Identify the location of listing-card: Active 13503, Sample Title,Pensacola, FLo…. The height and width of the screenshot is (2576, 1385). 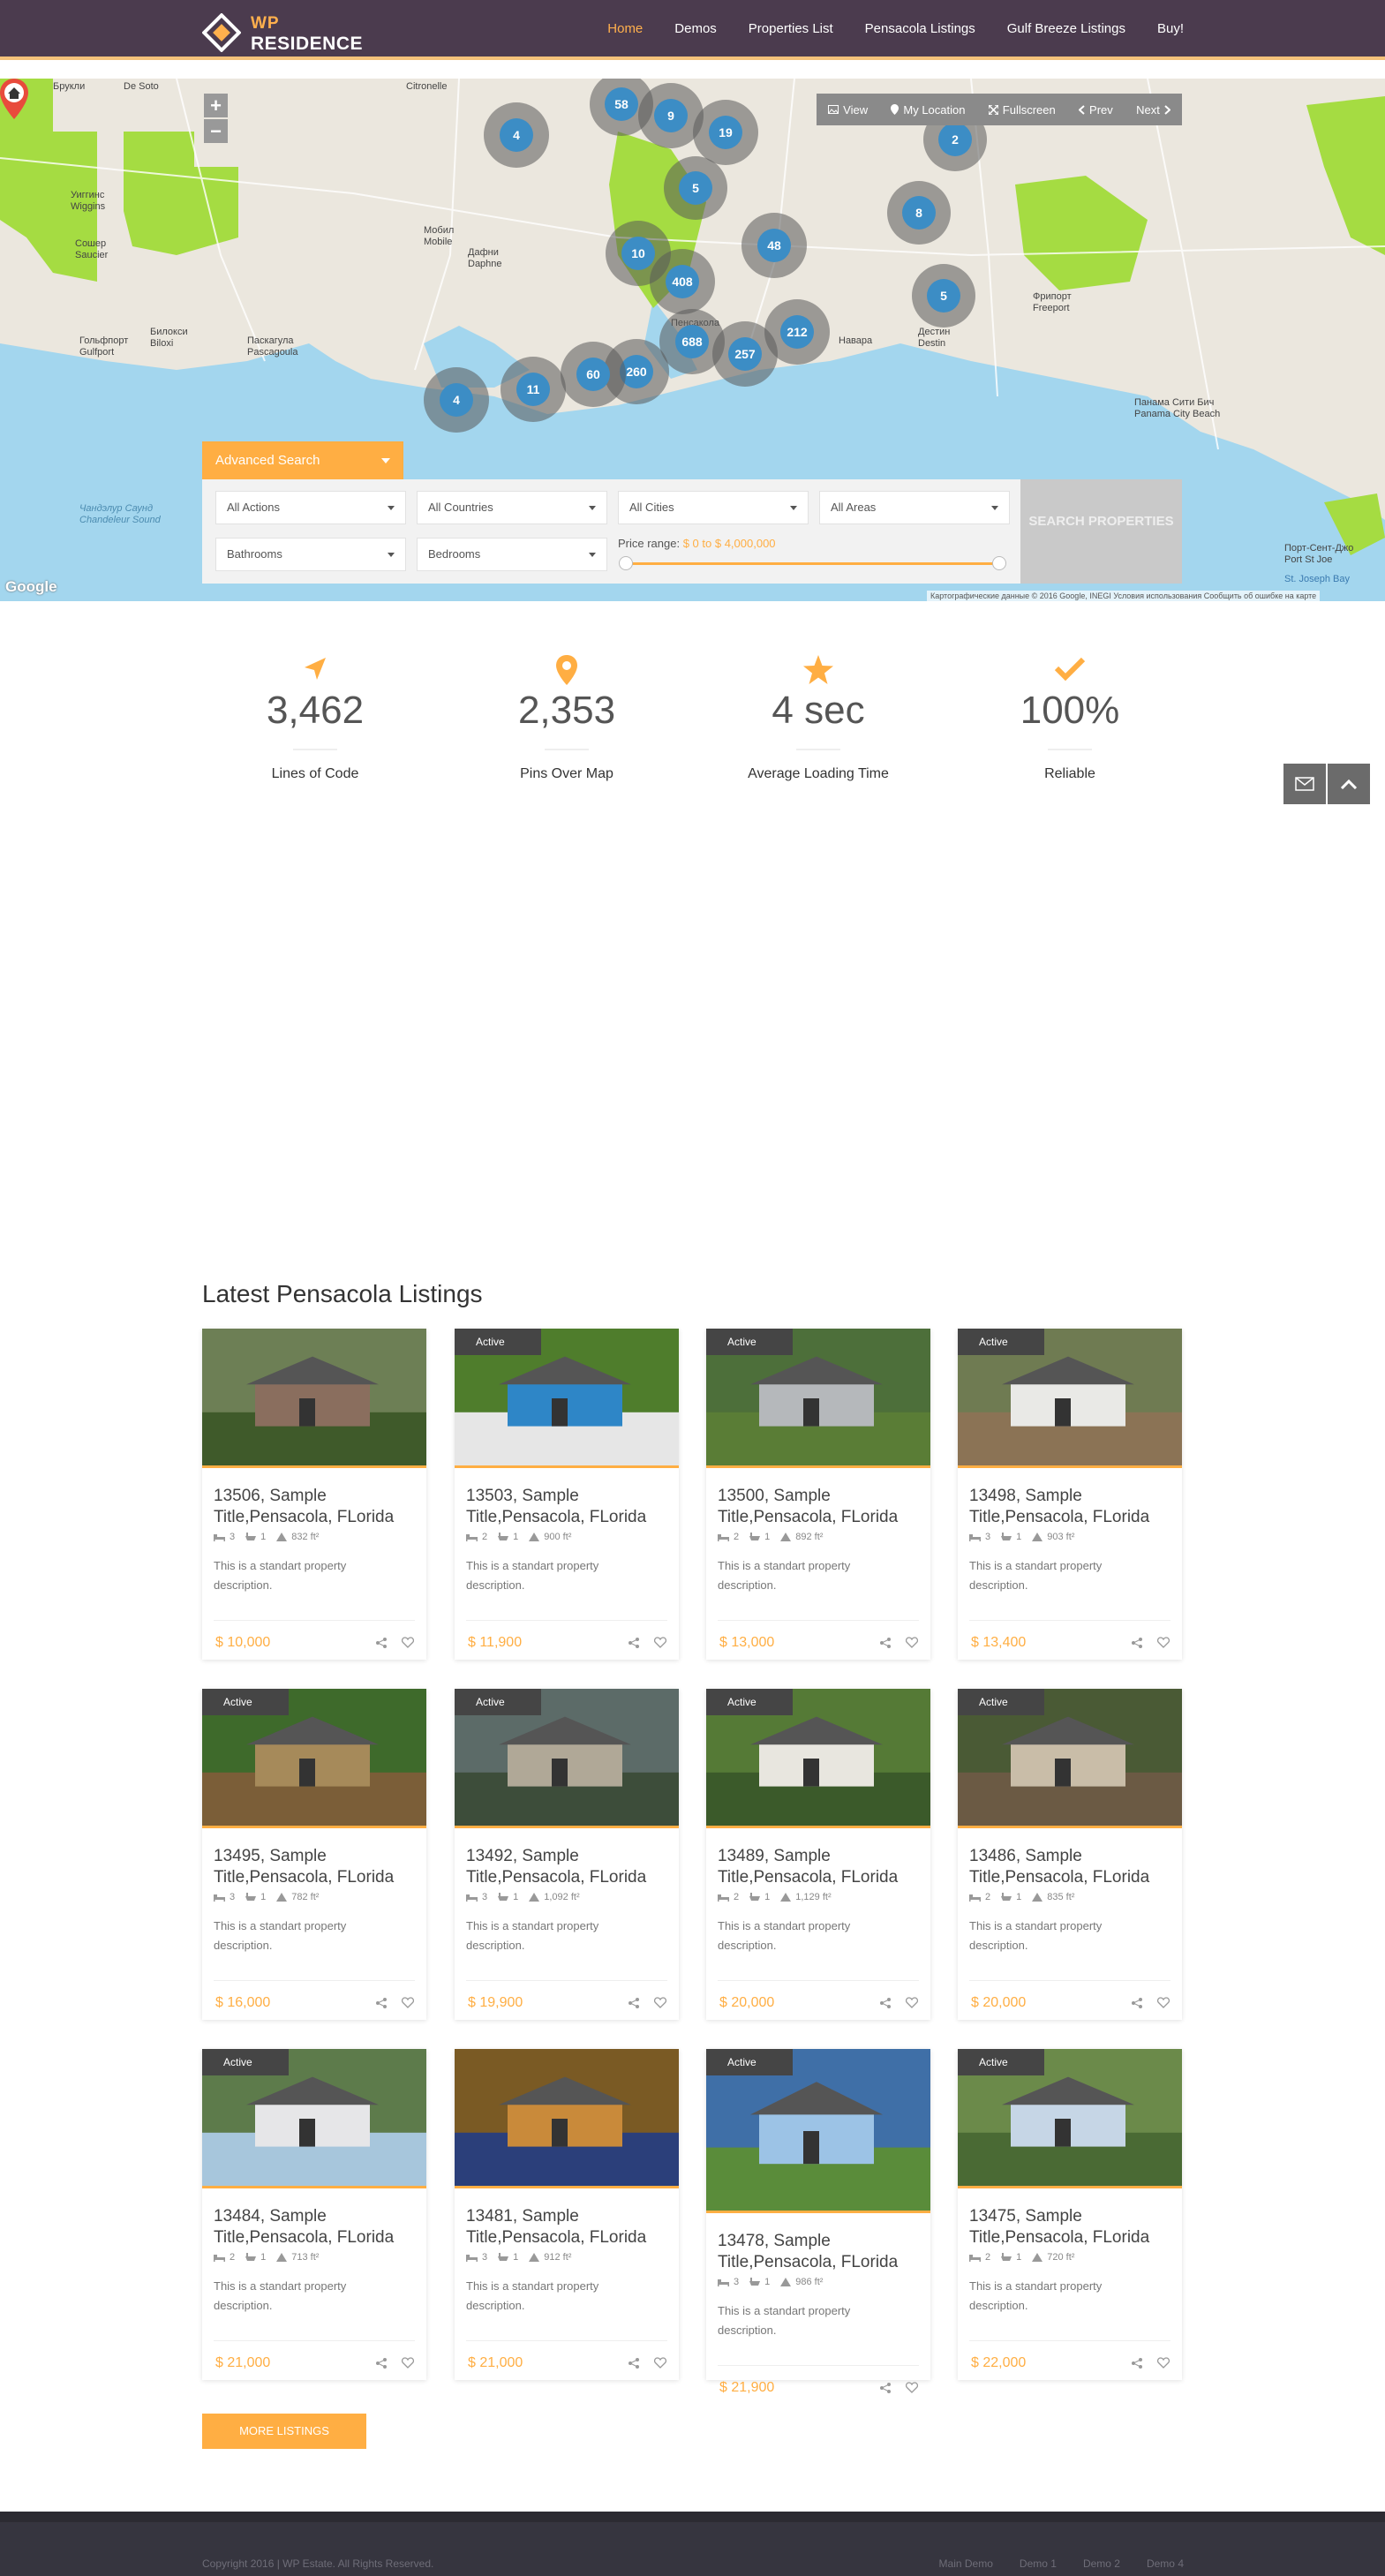
(567, 1495).